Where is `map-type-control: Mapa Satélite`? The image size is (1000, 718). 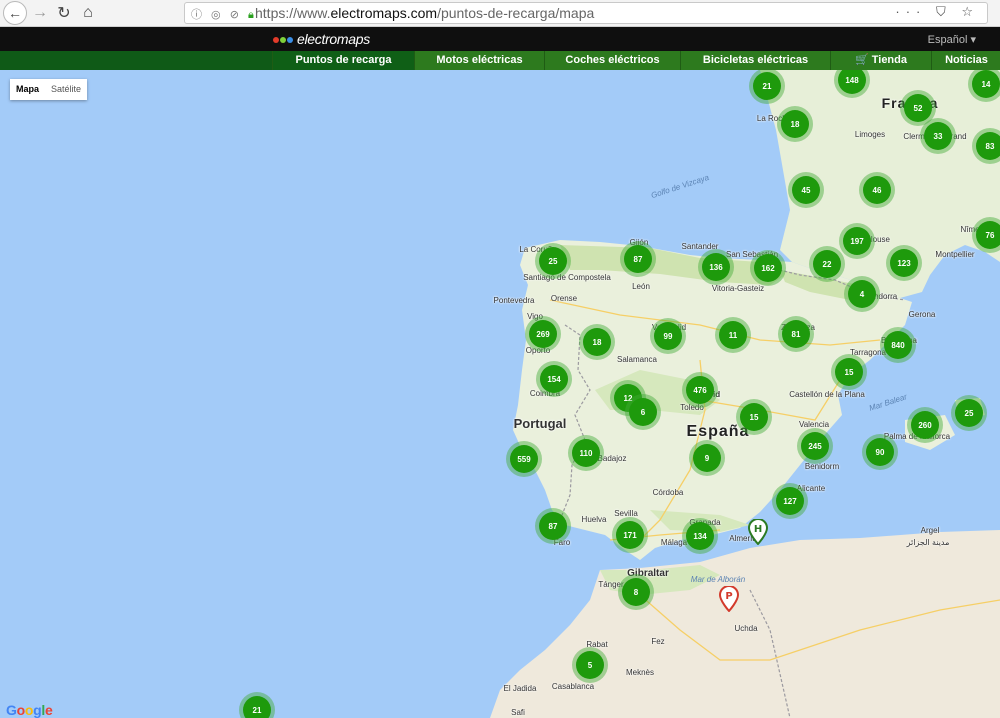 map-type-control: Mapa Satélite is located at coordinates (49, 89).